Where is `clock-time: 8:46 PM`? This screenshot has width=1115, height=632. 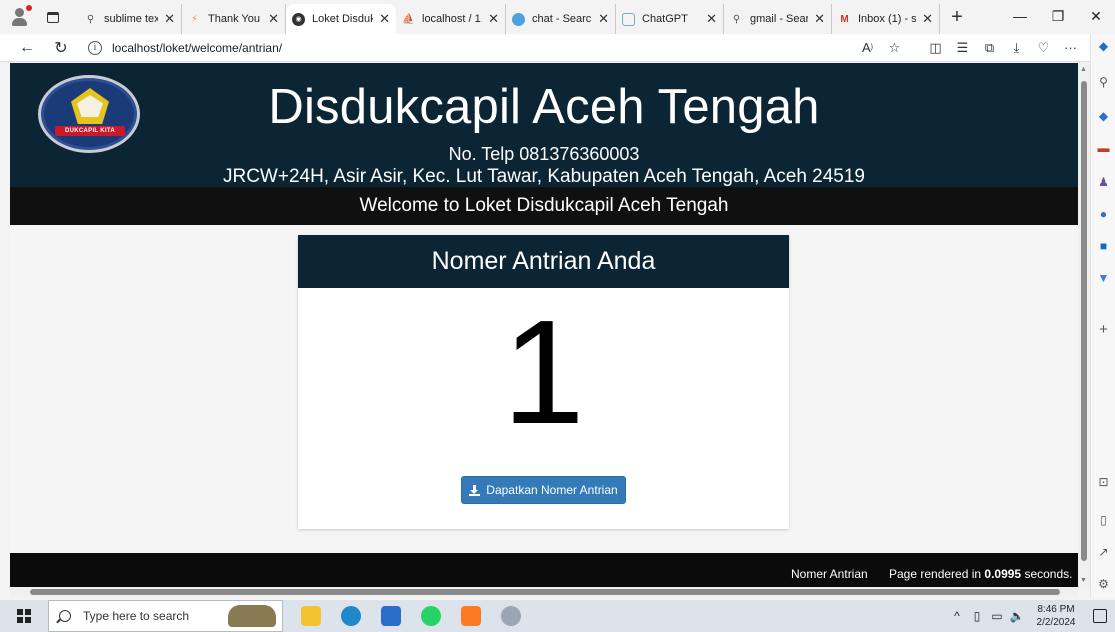
clock-time: 8:46 PM is located at coordinates (1056, 609).